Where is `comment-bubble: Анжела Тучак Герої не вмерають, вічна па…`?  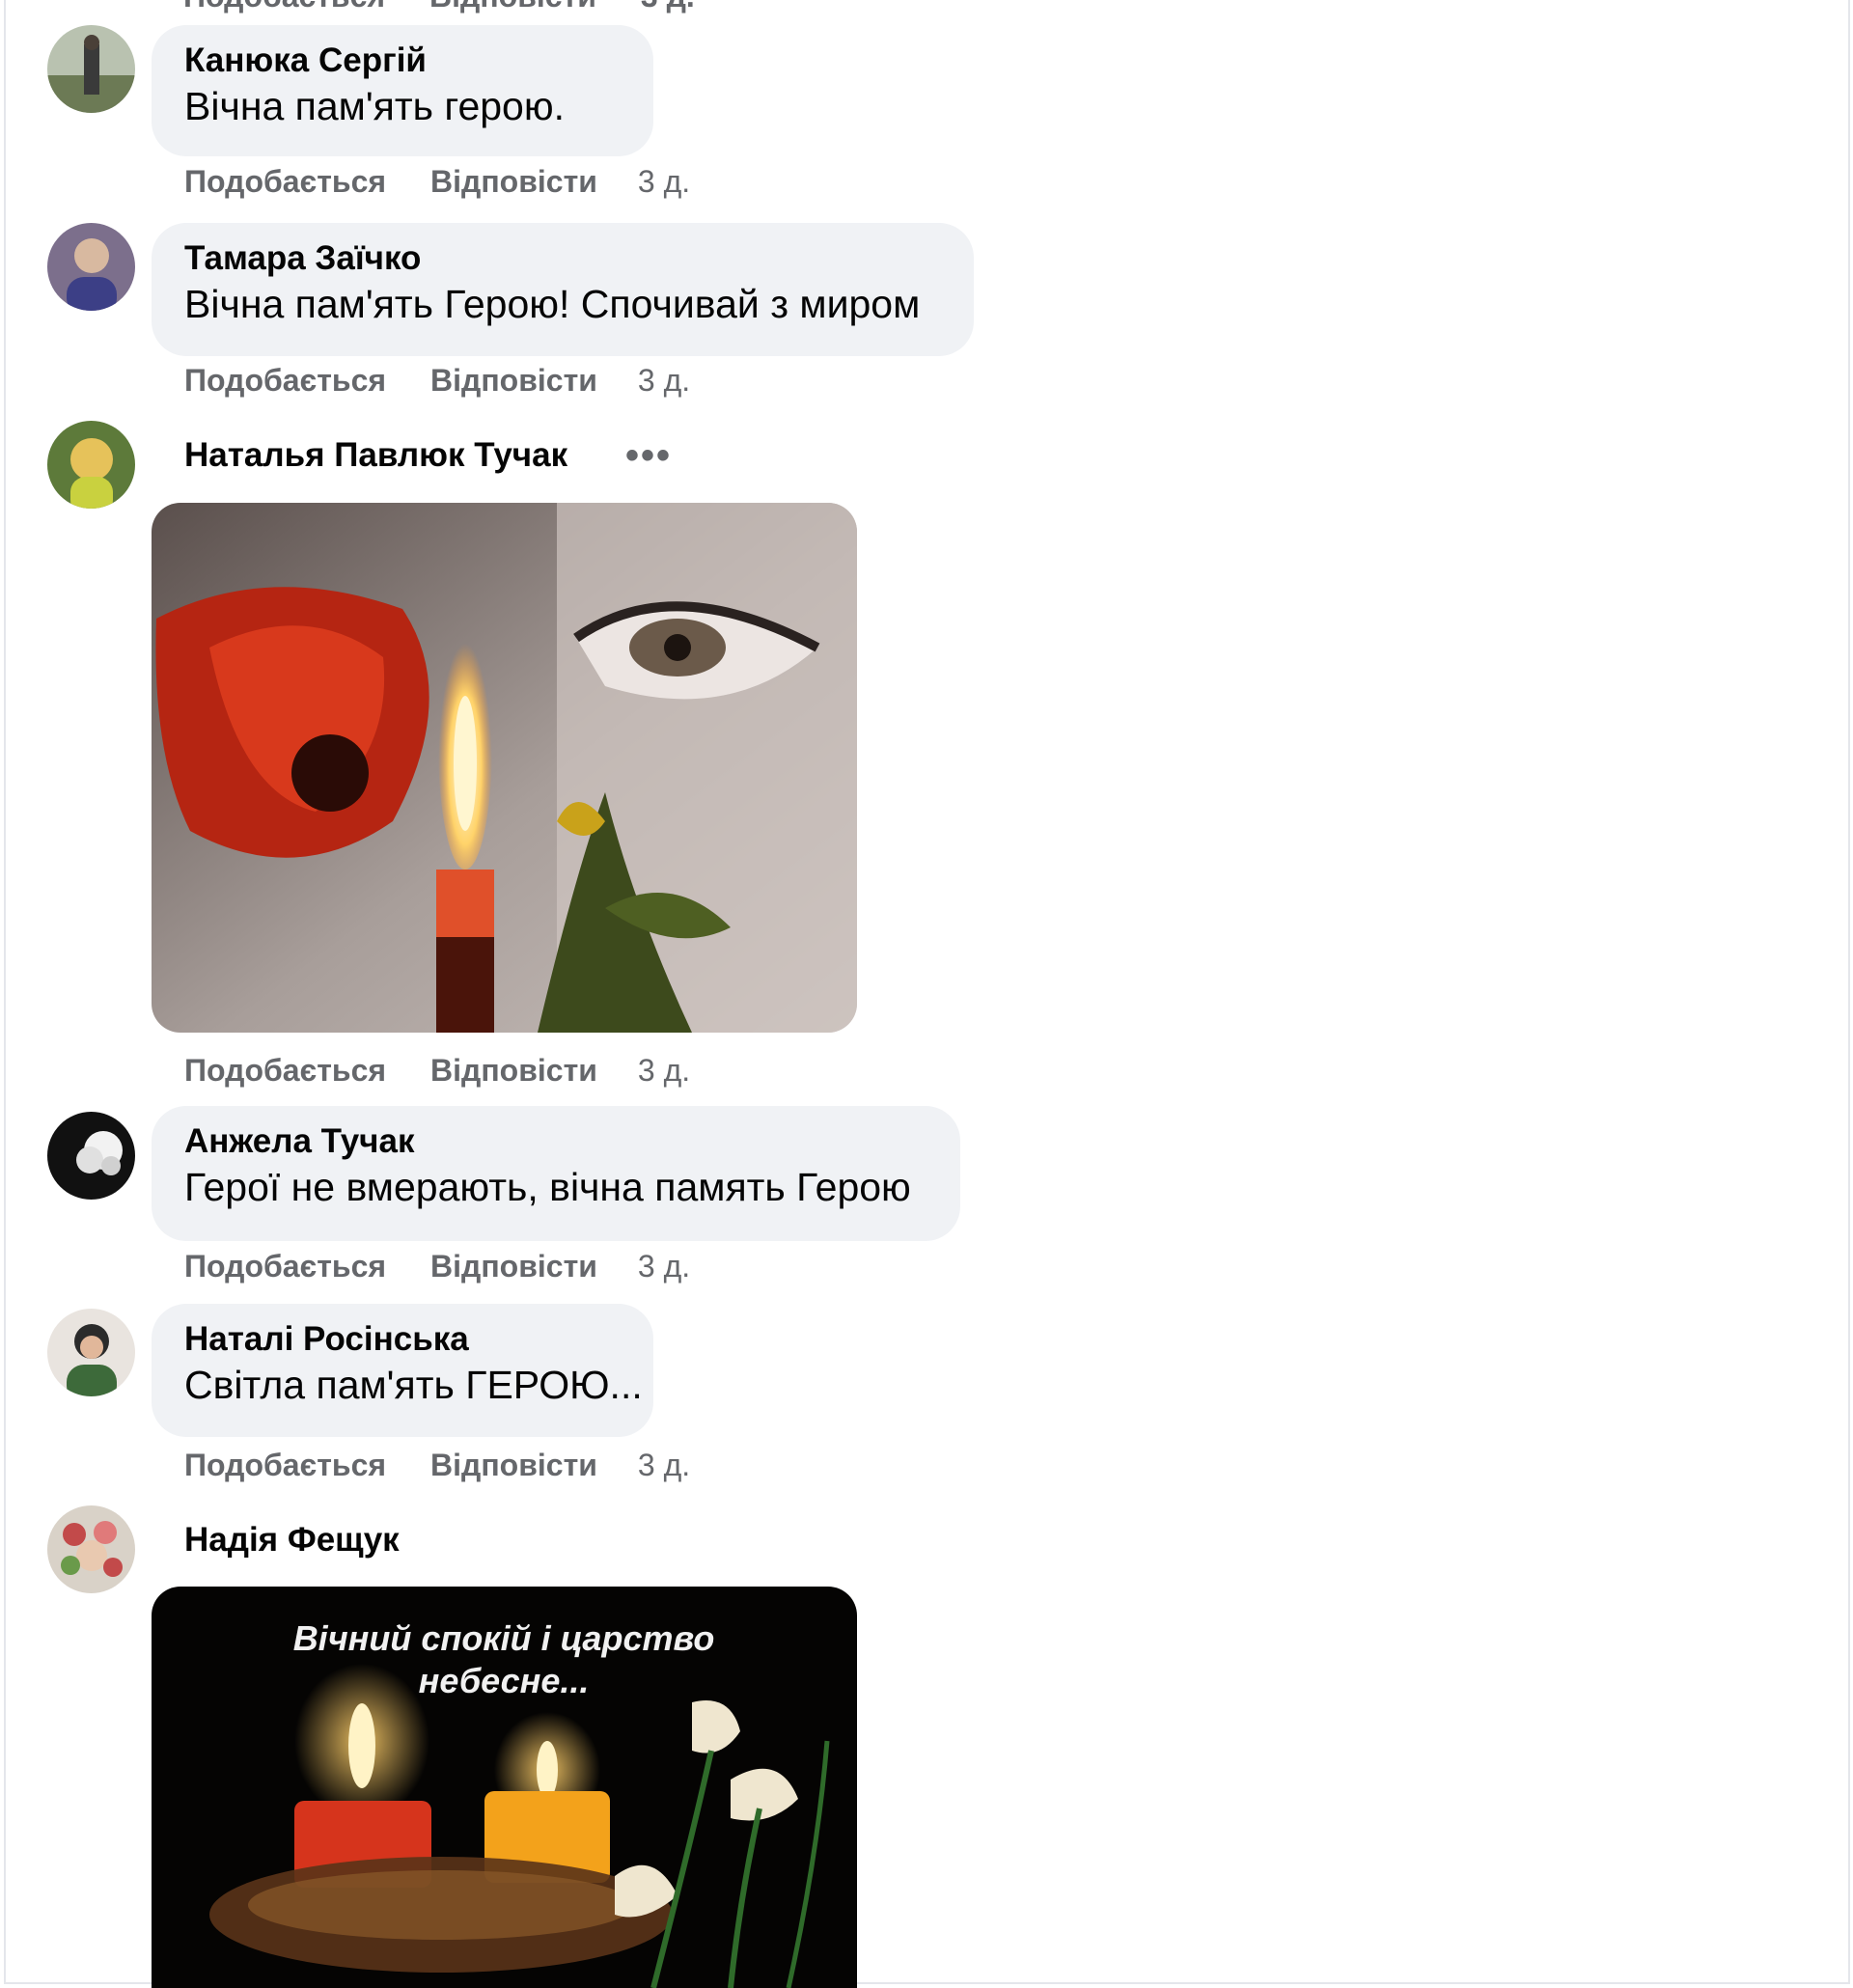
comment-bubble: Анжела Тучак Герої не вмерають, вічна па… is located at coordinates (556, 1173).